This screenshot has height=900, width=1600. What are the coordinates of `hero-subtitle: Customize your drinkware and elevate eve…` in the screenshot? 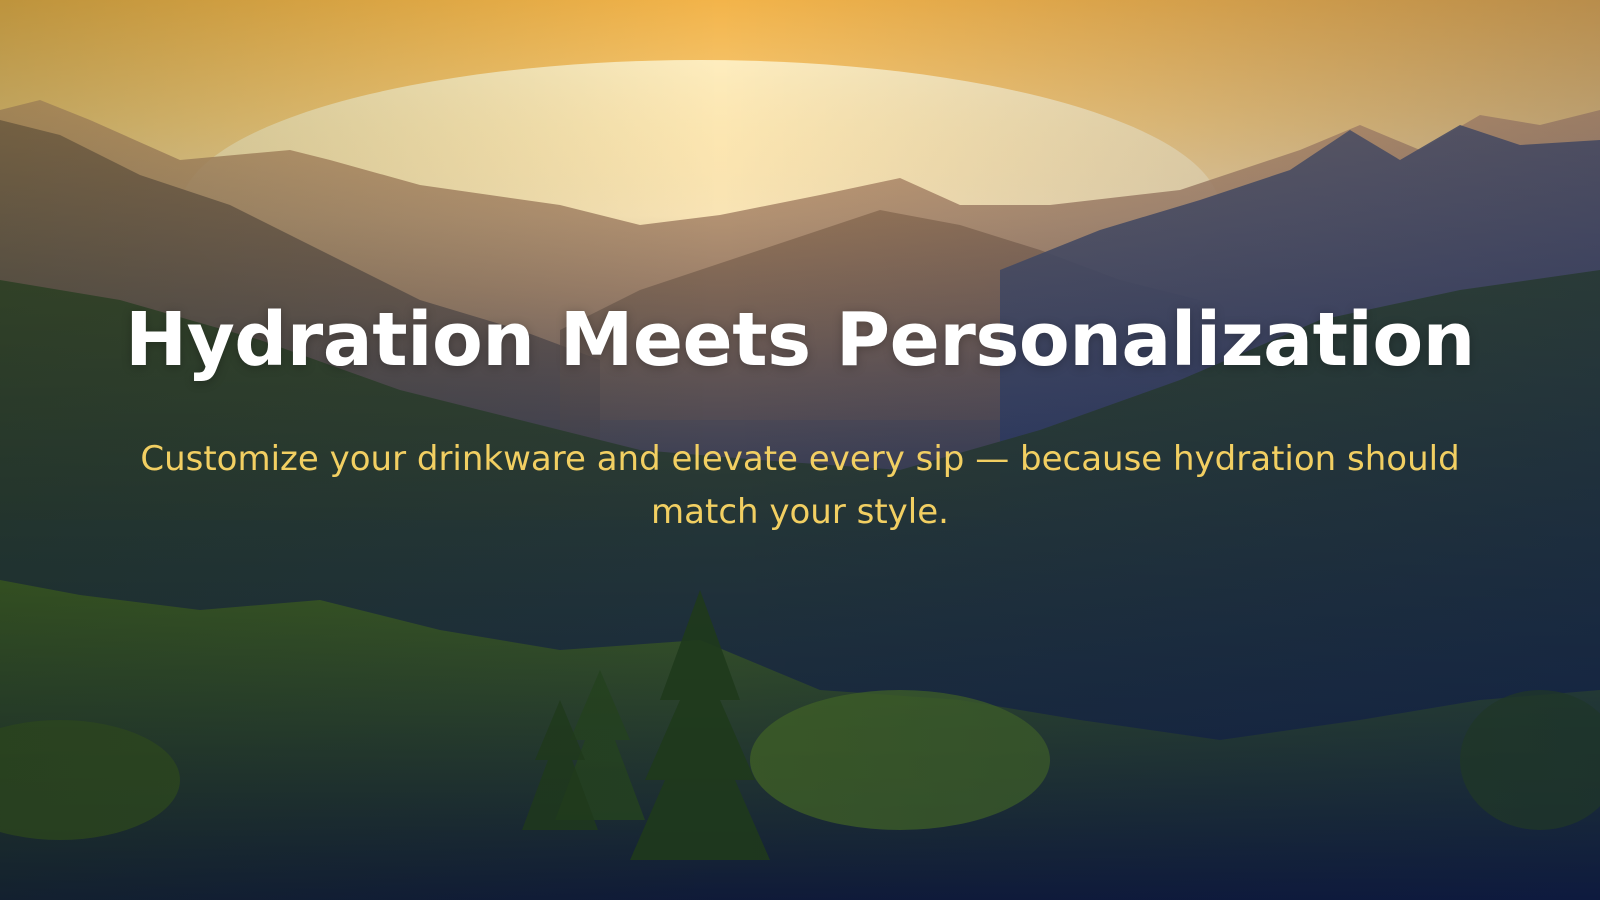 It's located at (800, 486).